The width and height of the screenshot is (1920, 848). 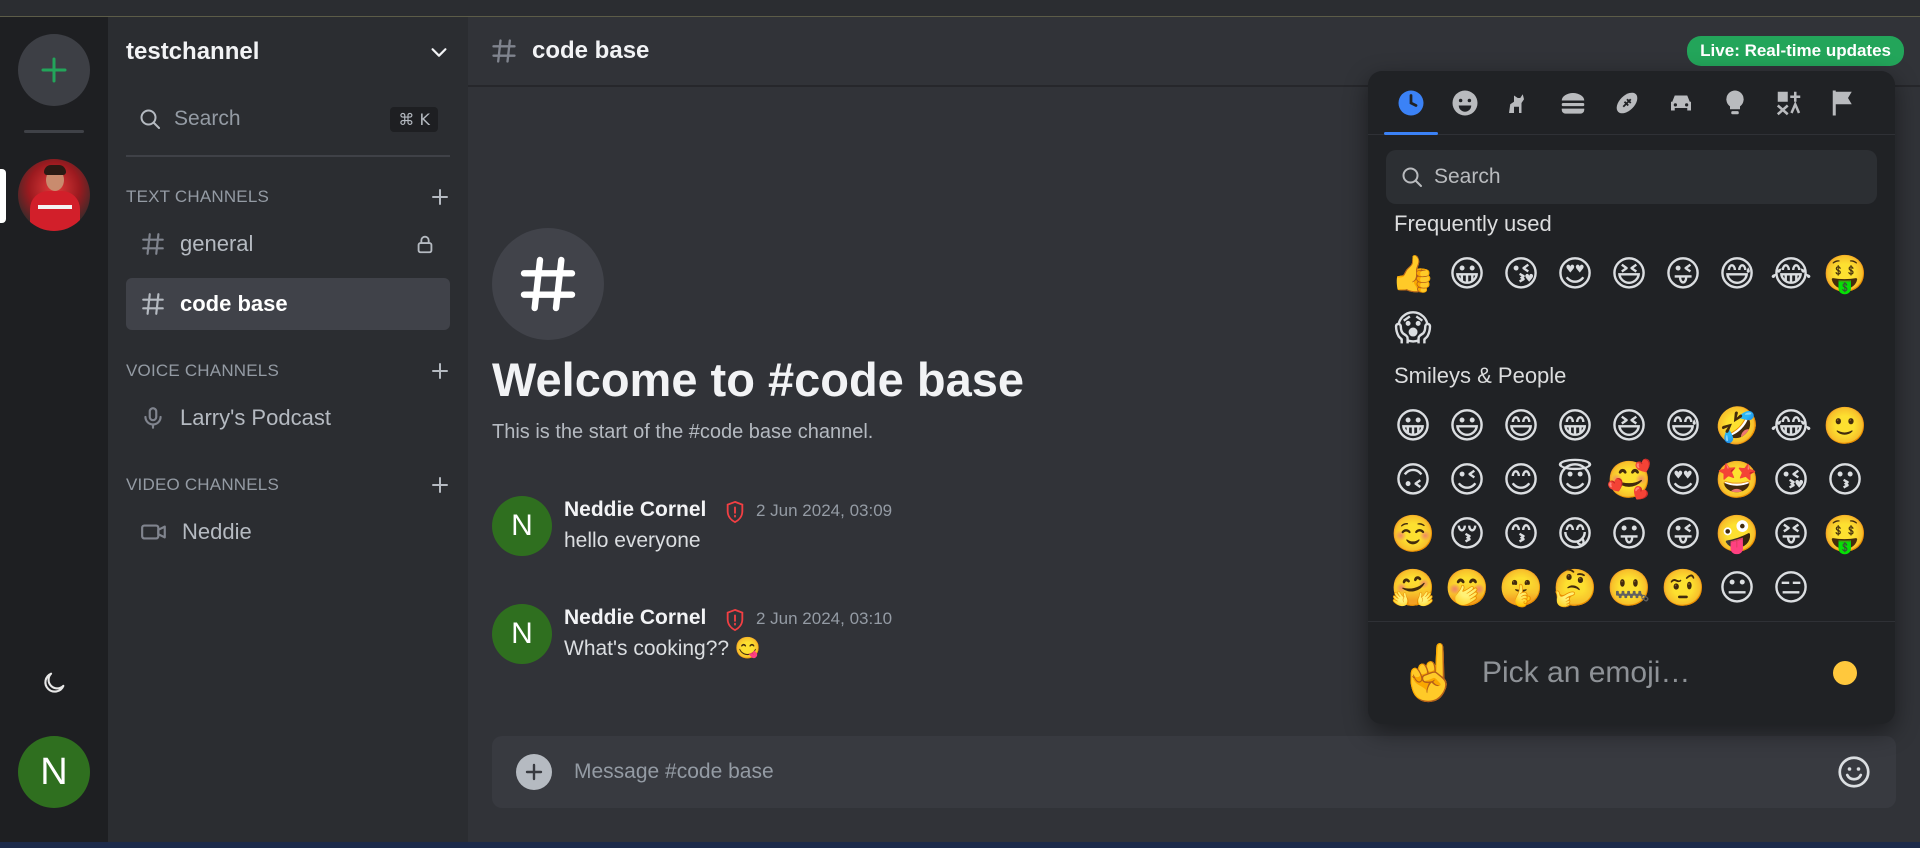 What do you see at coordinates (288, 52) in the screenshot?
I see `guild-header: testchannel` at bounding box center [288, 52].